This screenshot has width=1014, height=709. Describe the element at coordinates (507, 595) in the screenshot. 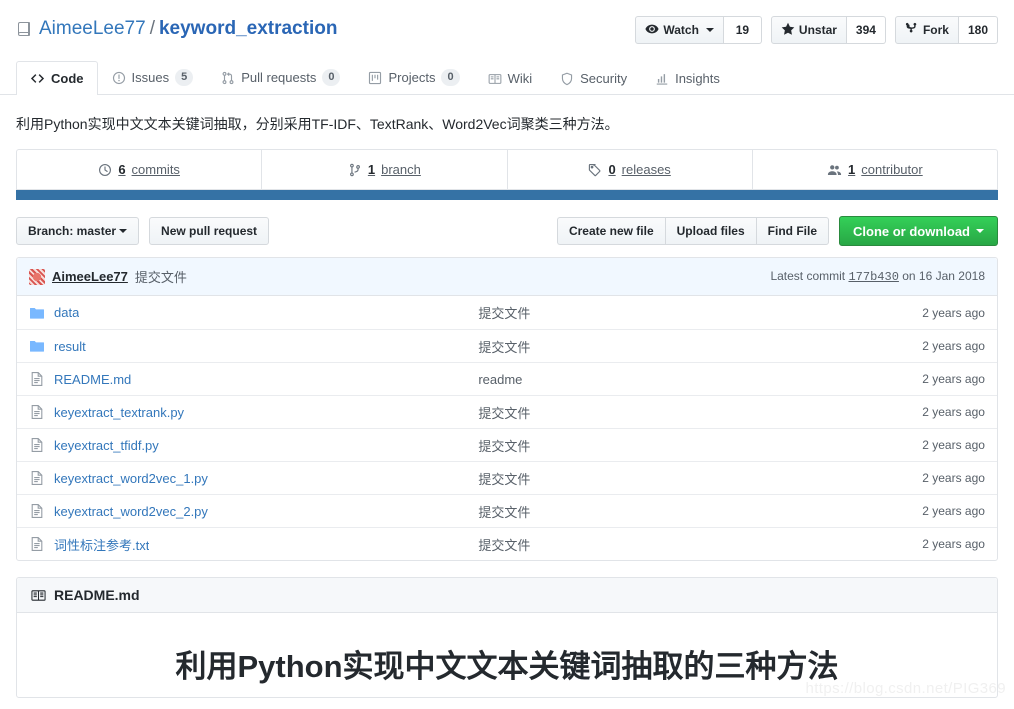

I see `readme-header: README.md` at that location.